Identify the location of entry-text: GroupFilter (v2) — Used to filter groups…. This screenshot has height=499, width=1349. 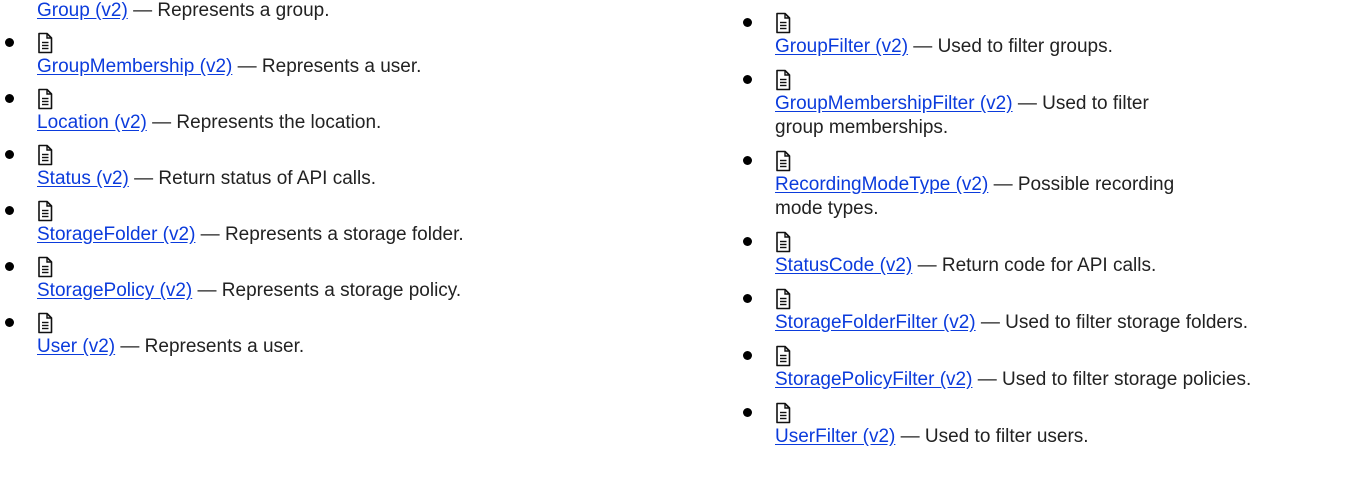
(1056, 47).